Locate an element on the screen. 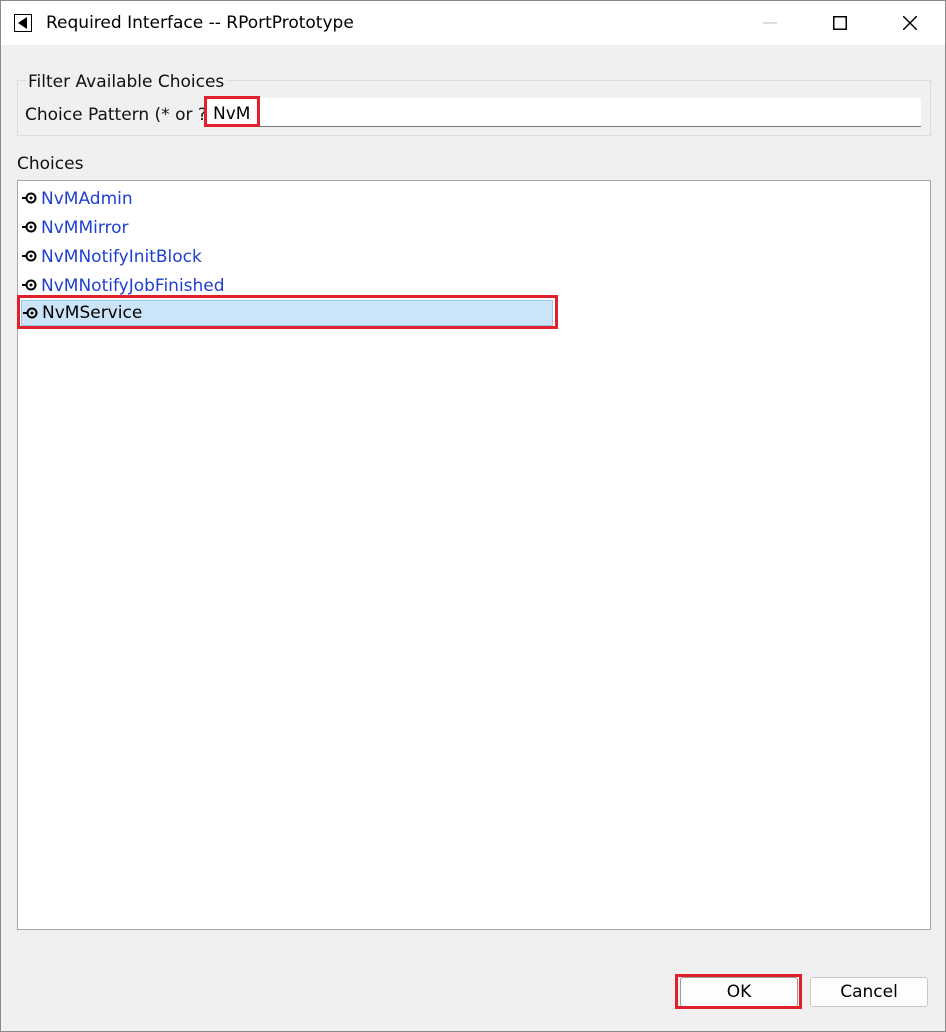 The image size is (946, 1032). cancel-button: Cancel is located at coordinates (869, 992).